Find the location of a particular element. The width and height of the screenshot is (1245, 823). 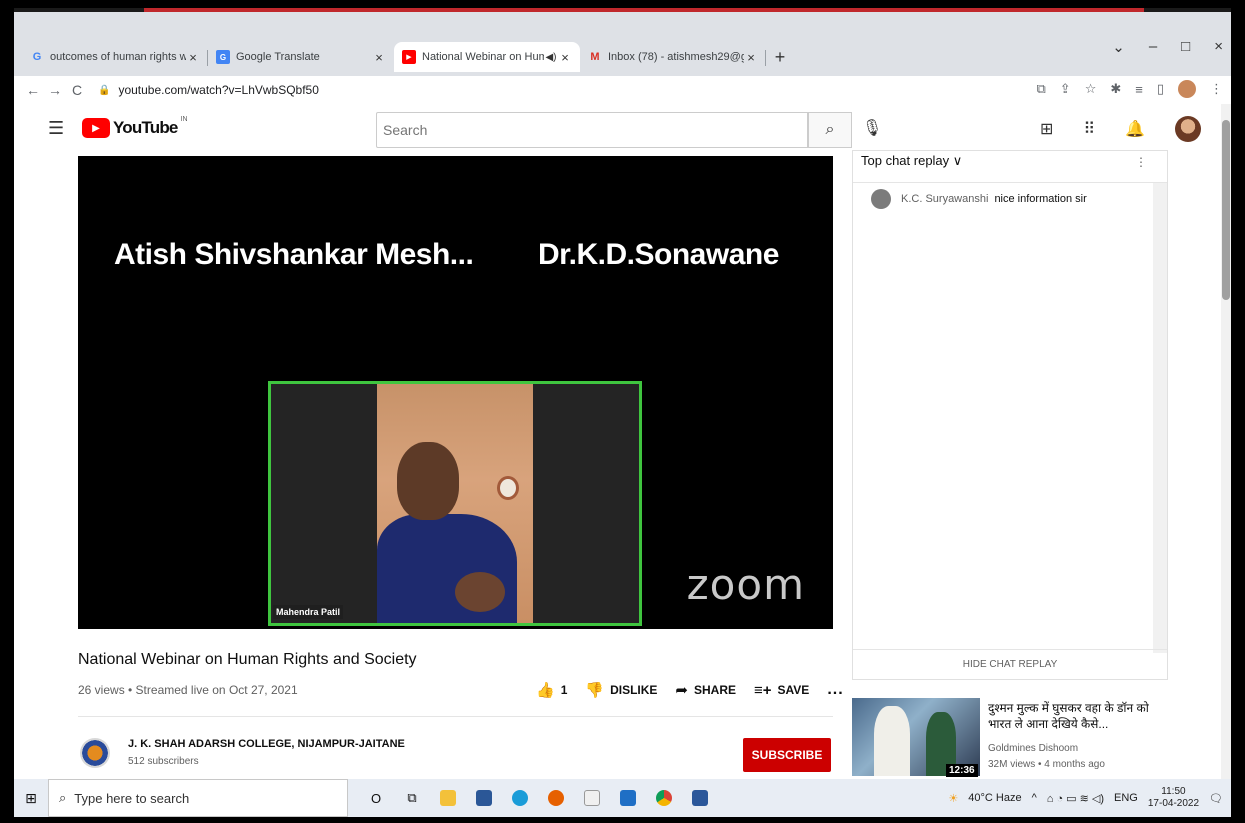

edge-icon is located at coordinates (520, 798).